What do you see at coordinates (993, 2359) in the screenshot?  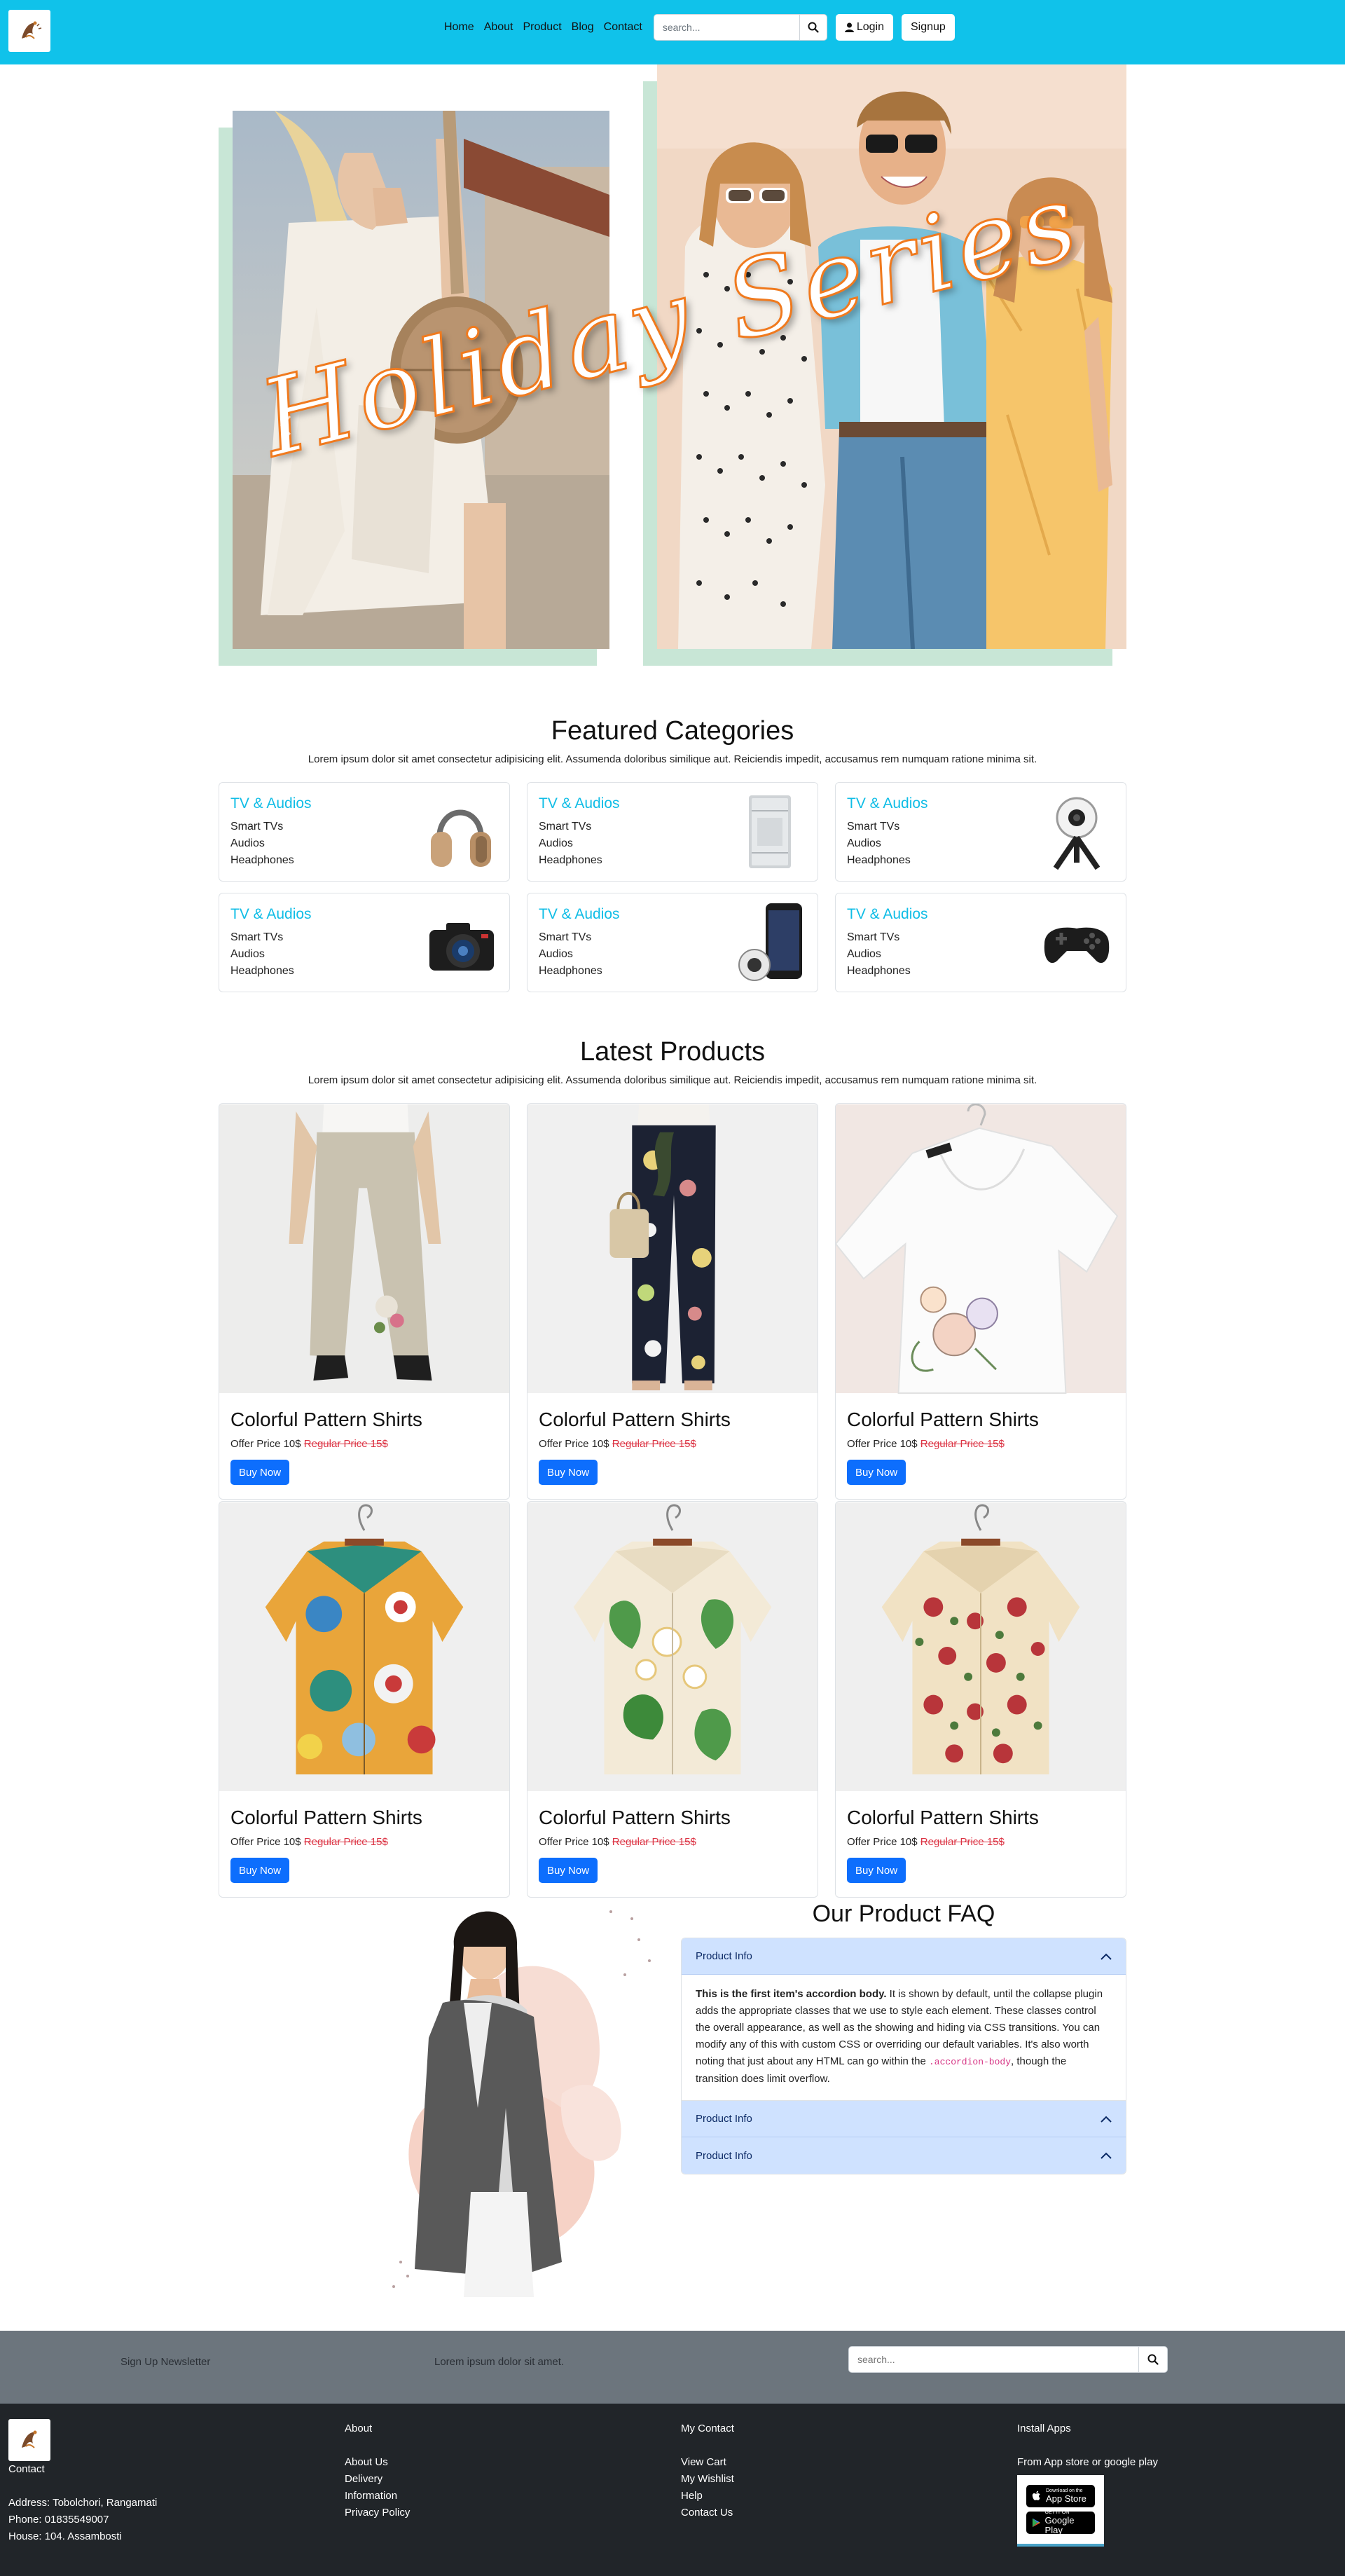 I see `newsletter-input` at bounding box center [993, 2359].